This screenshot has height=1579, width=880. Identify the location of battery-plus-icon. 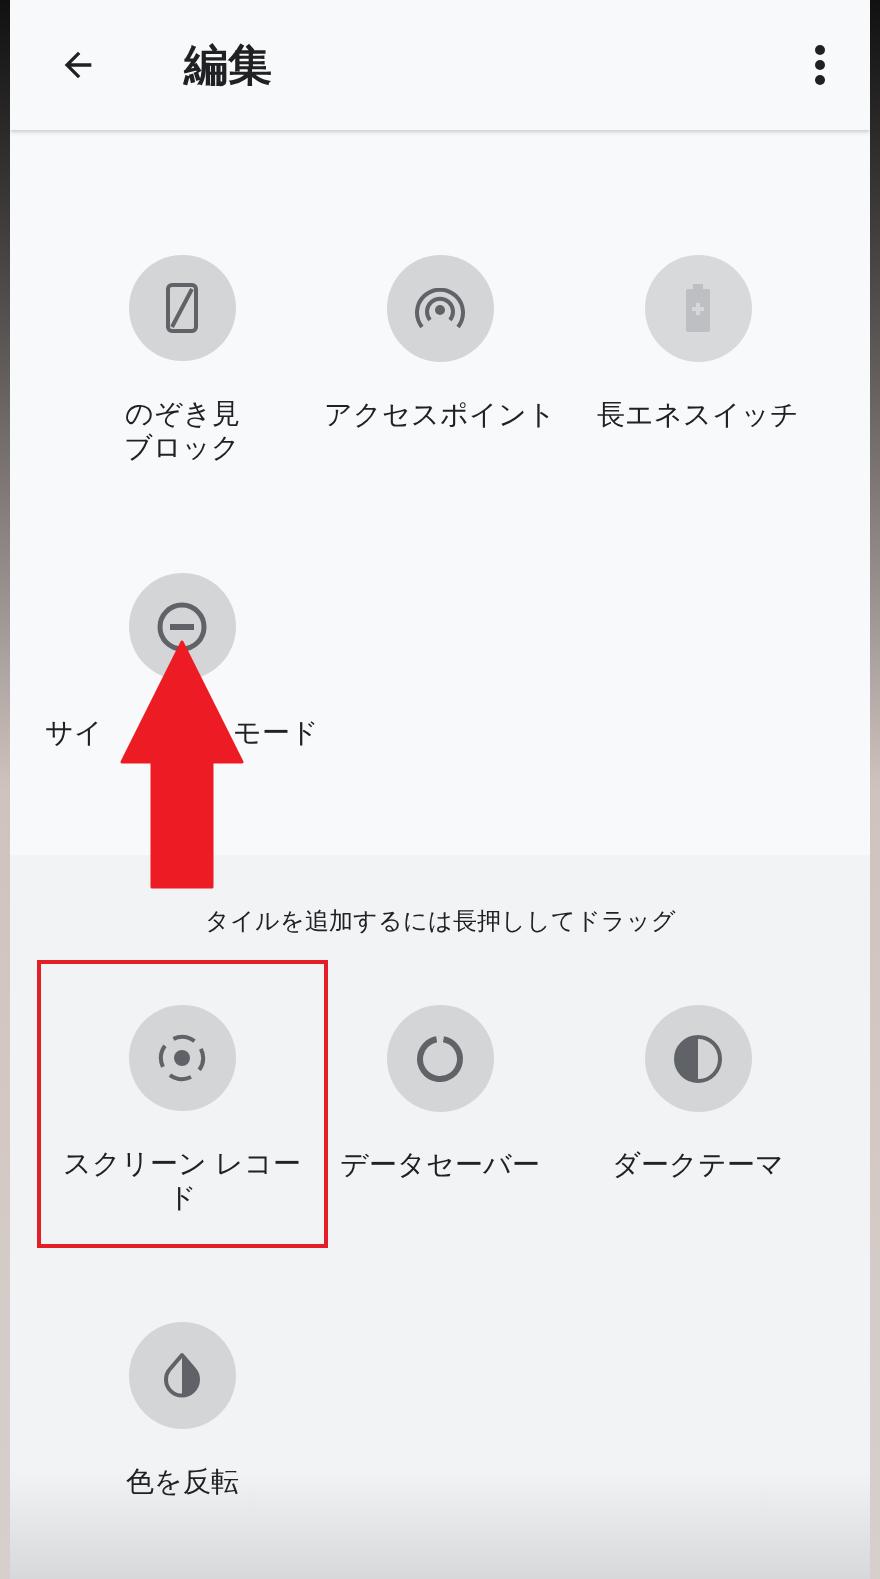
(698, 308).